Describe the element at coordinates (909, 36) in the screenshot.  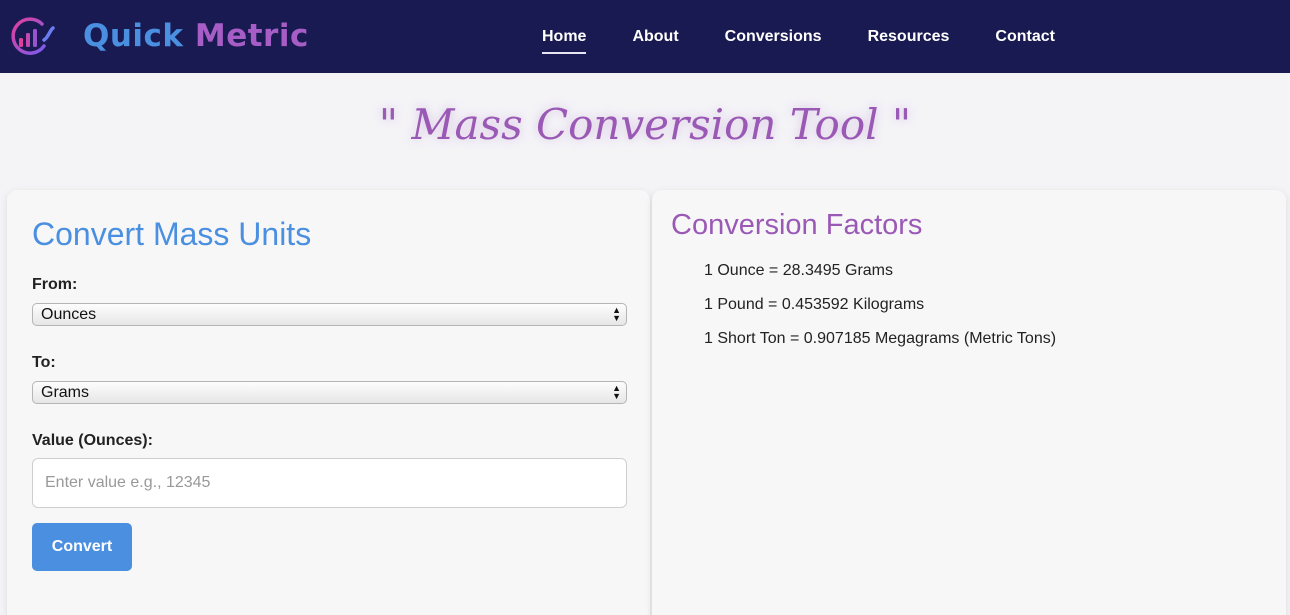
I see `nav-resources: Resources` at that location.